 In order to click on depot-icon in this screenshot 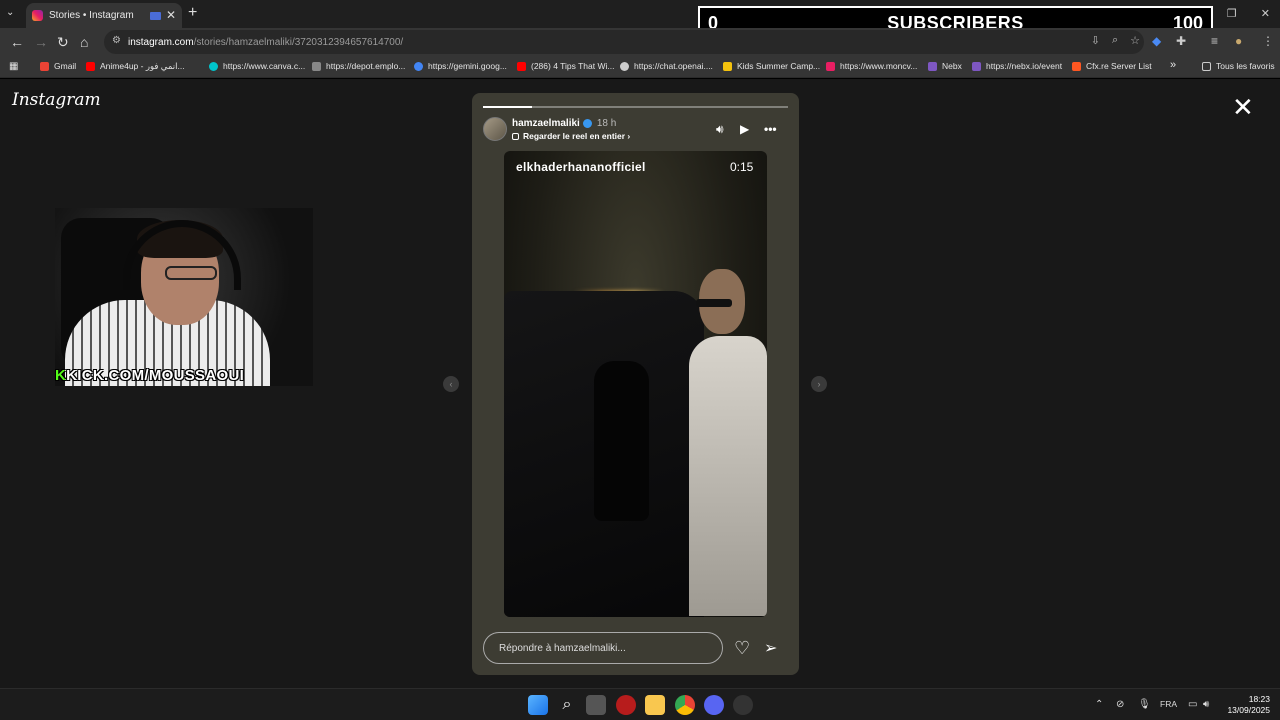, I will do `click(316, 66)`.